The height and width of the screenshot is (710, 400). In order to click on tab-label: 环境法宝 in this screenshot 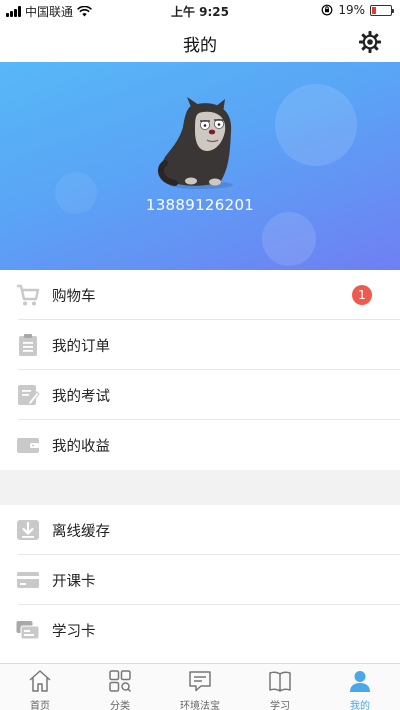, I will do `click(200, 705)`.